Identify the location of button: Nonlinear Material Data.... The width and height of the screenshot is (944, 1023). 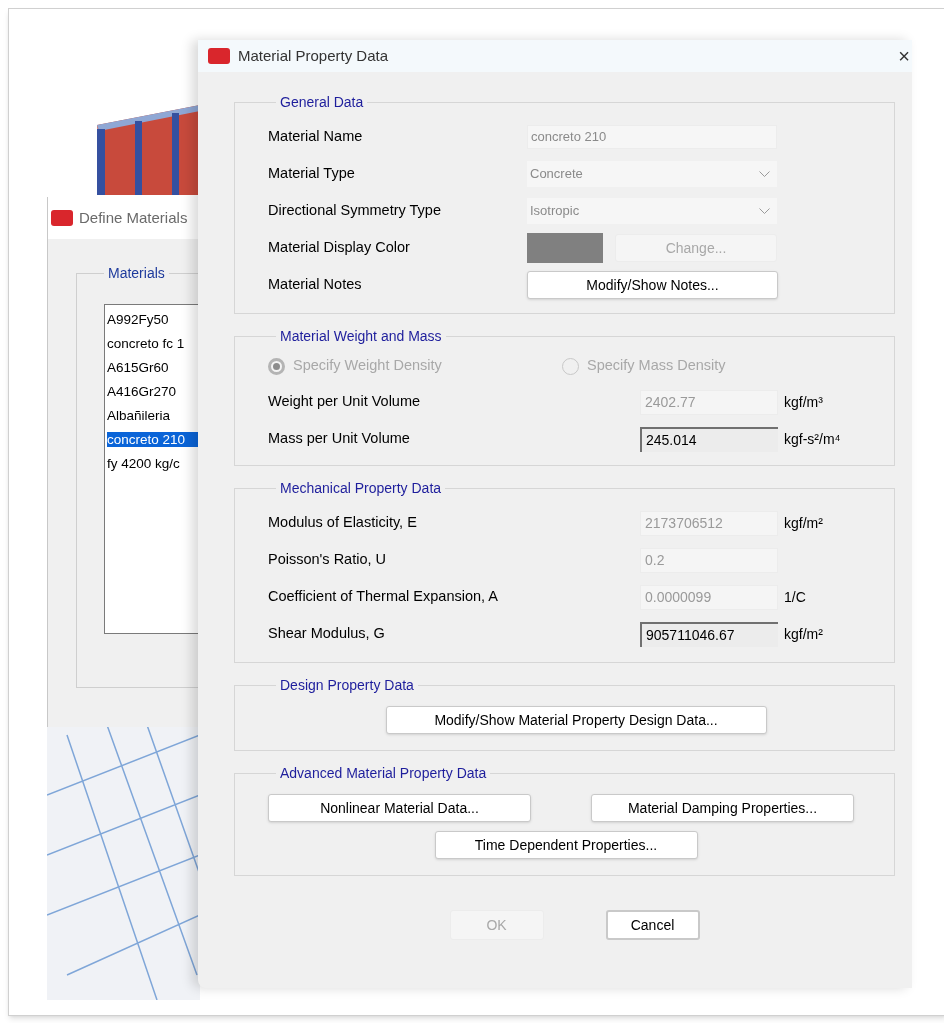
(399, 808).